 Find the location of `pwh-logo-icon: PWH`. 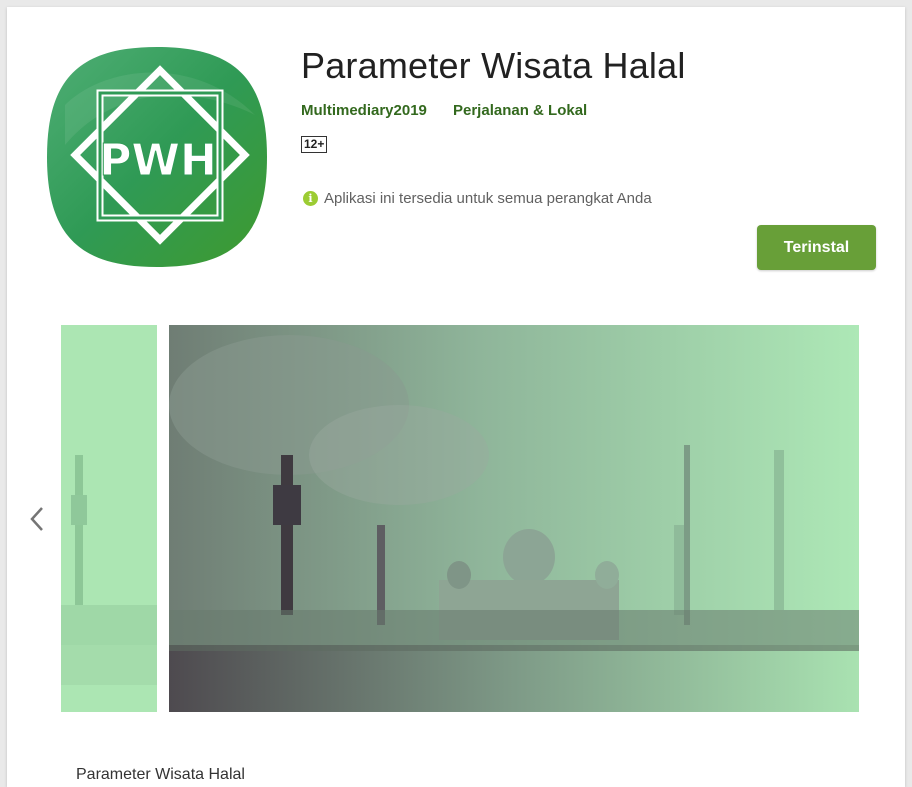

pwh-logo-icon: PWH is located at coordinates (157, 157).